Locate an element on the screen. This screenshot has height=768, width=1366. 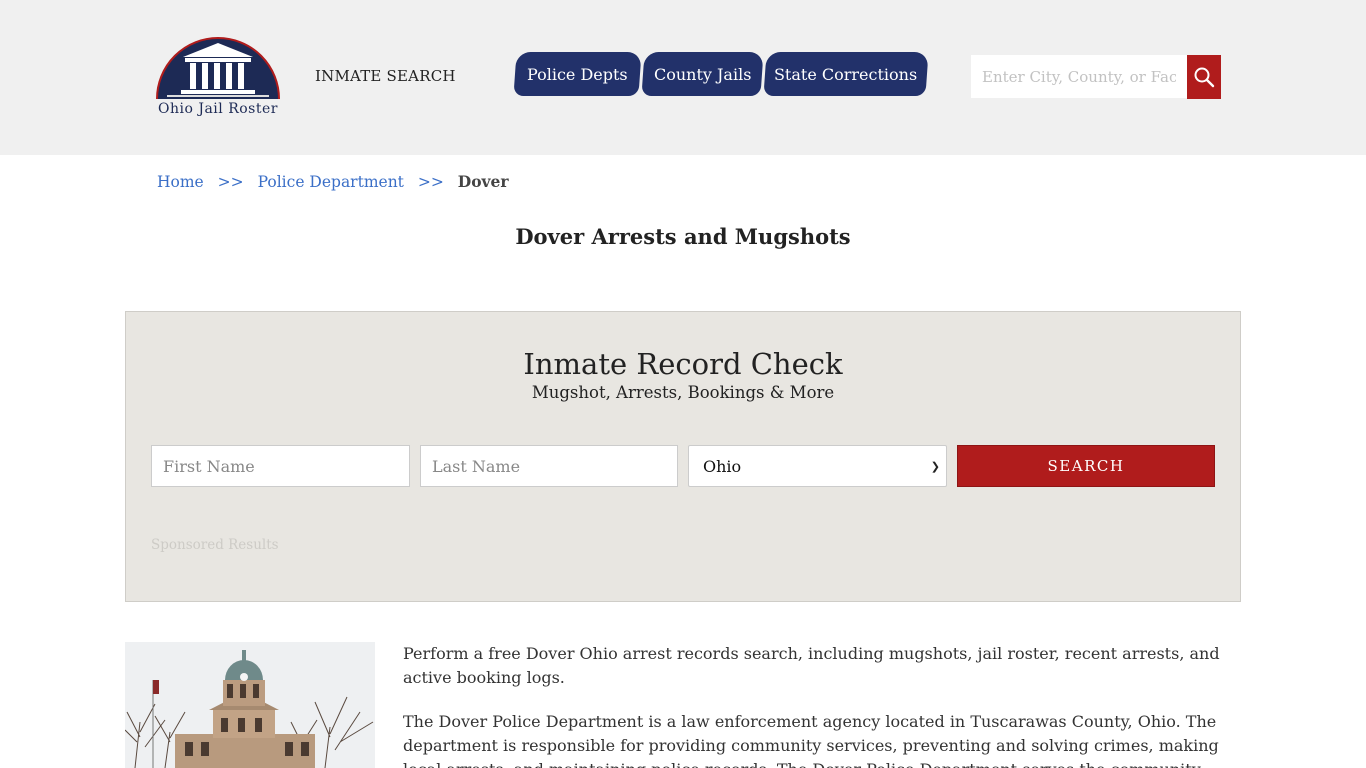
inmate-search-link: INMATE SEARCH is located at coordinates (385, 76).